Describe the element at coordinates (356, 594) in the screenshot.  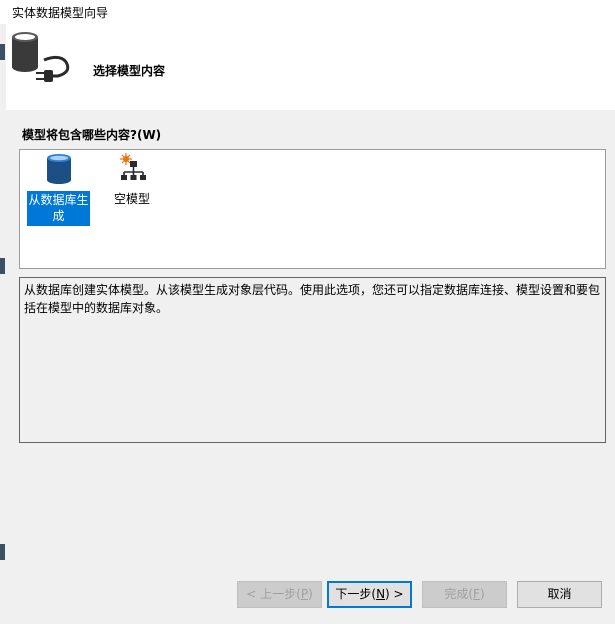
I see `next-button-label: 下一步(` at that location.